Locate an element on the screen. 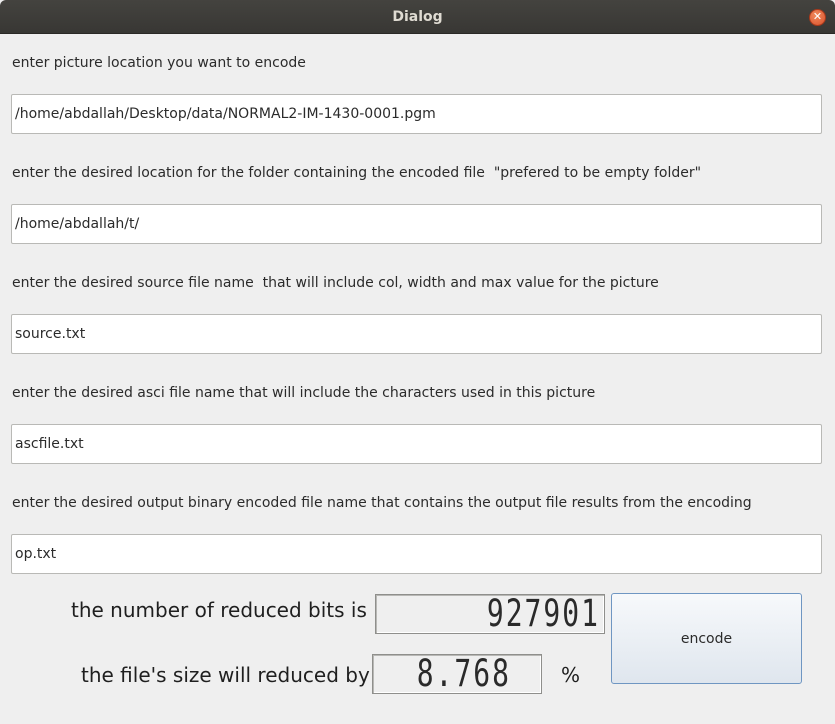 The width and height of the screenshot is (835, 724). size-reduction-label: the file's size will reduced by is located at coordinates (225, 675).